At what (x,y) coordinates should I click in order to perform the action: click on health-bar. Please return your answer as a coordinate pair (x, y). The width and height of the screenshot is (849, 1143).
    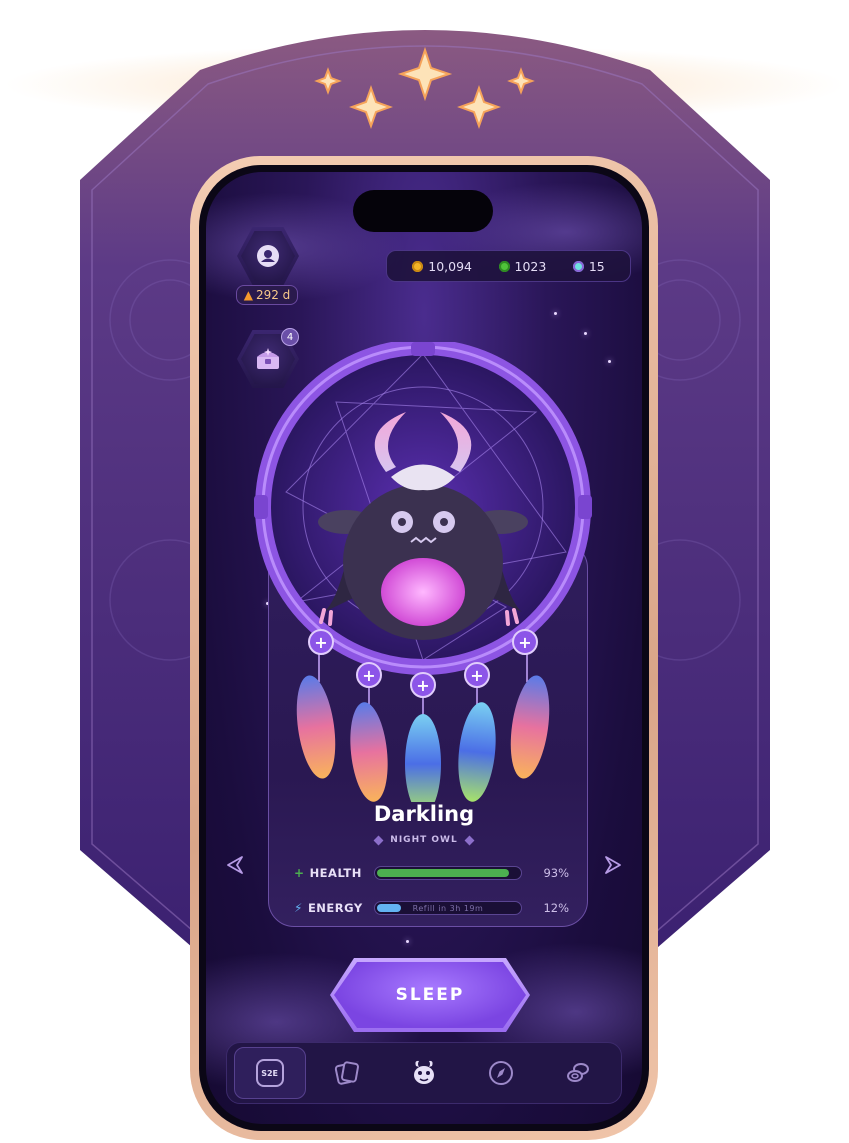
    Looking at the image, I should click on (448, 873).